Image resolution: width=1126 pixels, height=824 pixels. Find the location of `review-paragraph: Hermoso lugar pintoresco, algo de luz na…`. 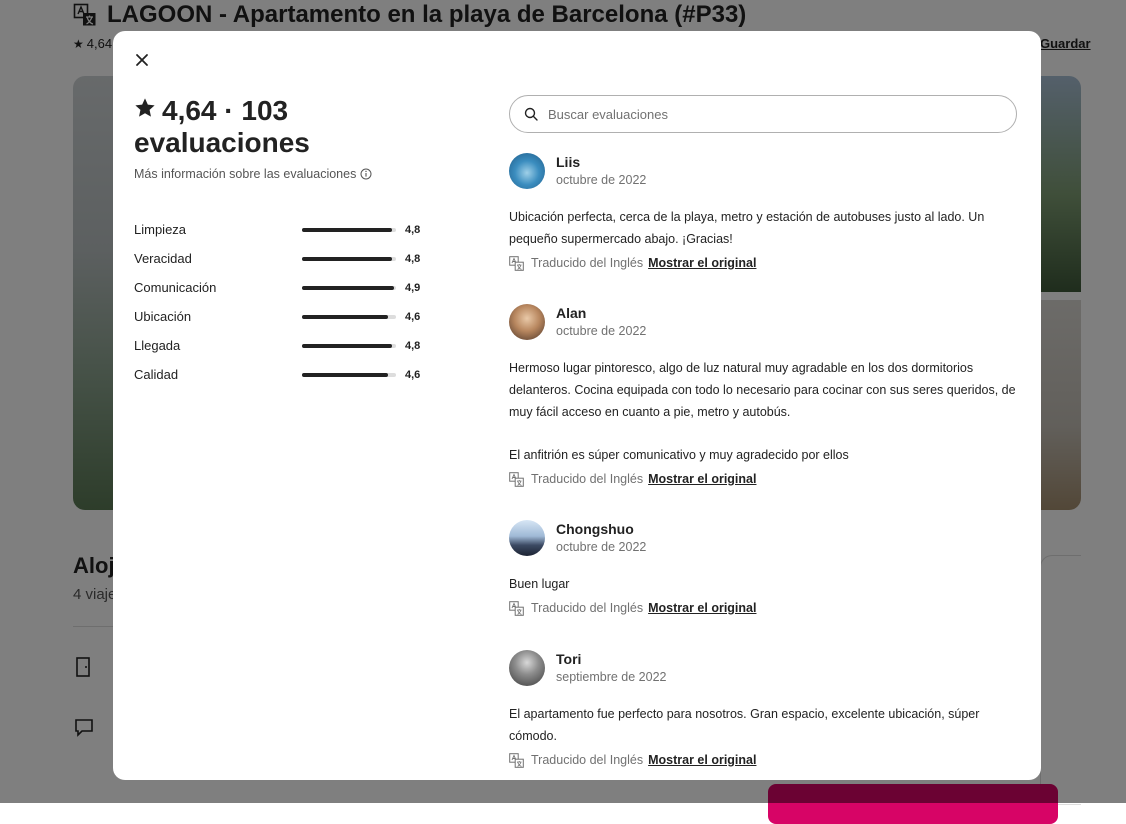

review-paragraph: Hermoso lugar pintoresco, algo de luz na… is located at coordinates (762, 390).